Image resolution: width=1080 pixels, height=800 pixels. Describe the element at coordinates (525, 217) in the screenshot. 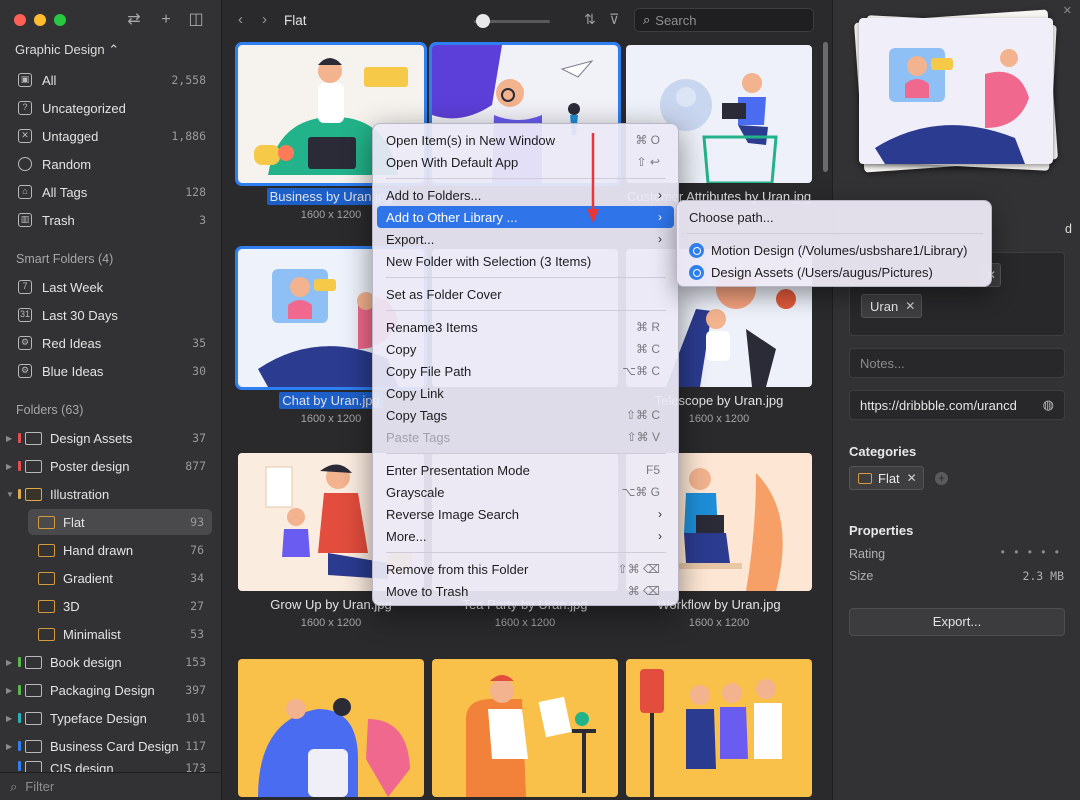

I see `menu-item-add-to-other-library: Add to Other Library ... ›` at that location.